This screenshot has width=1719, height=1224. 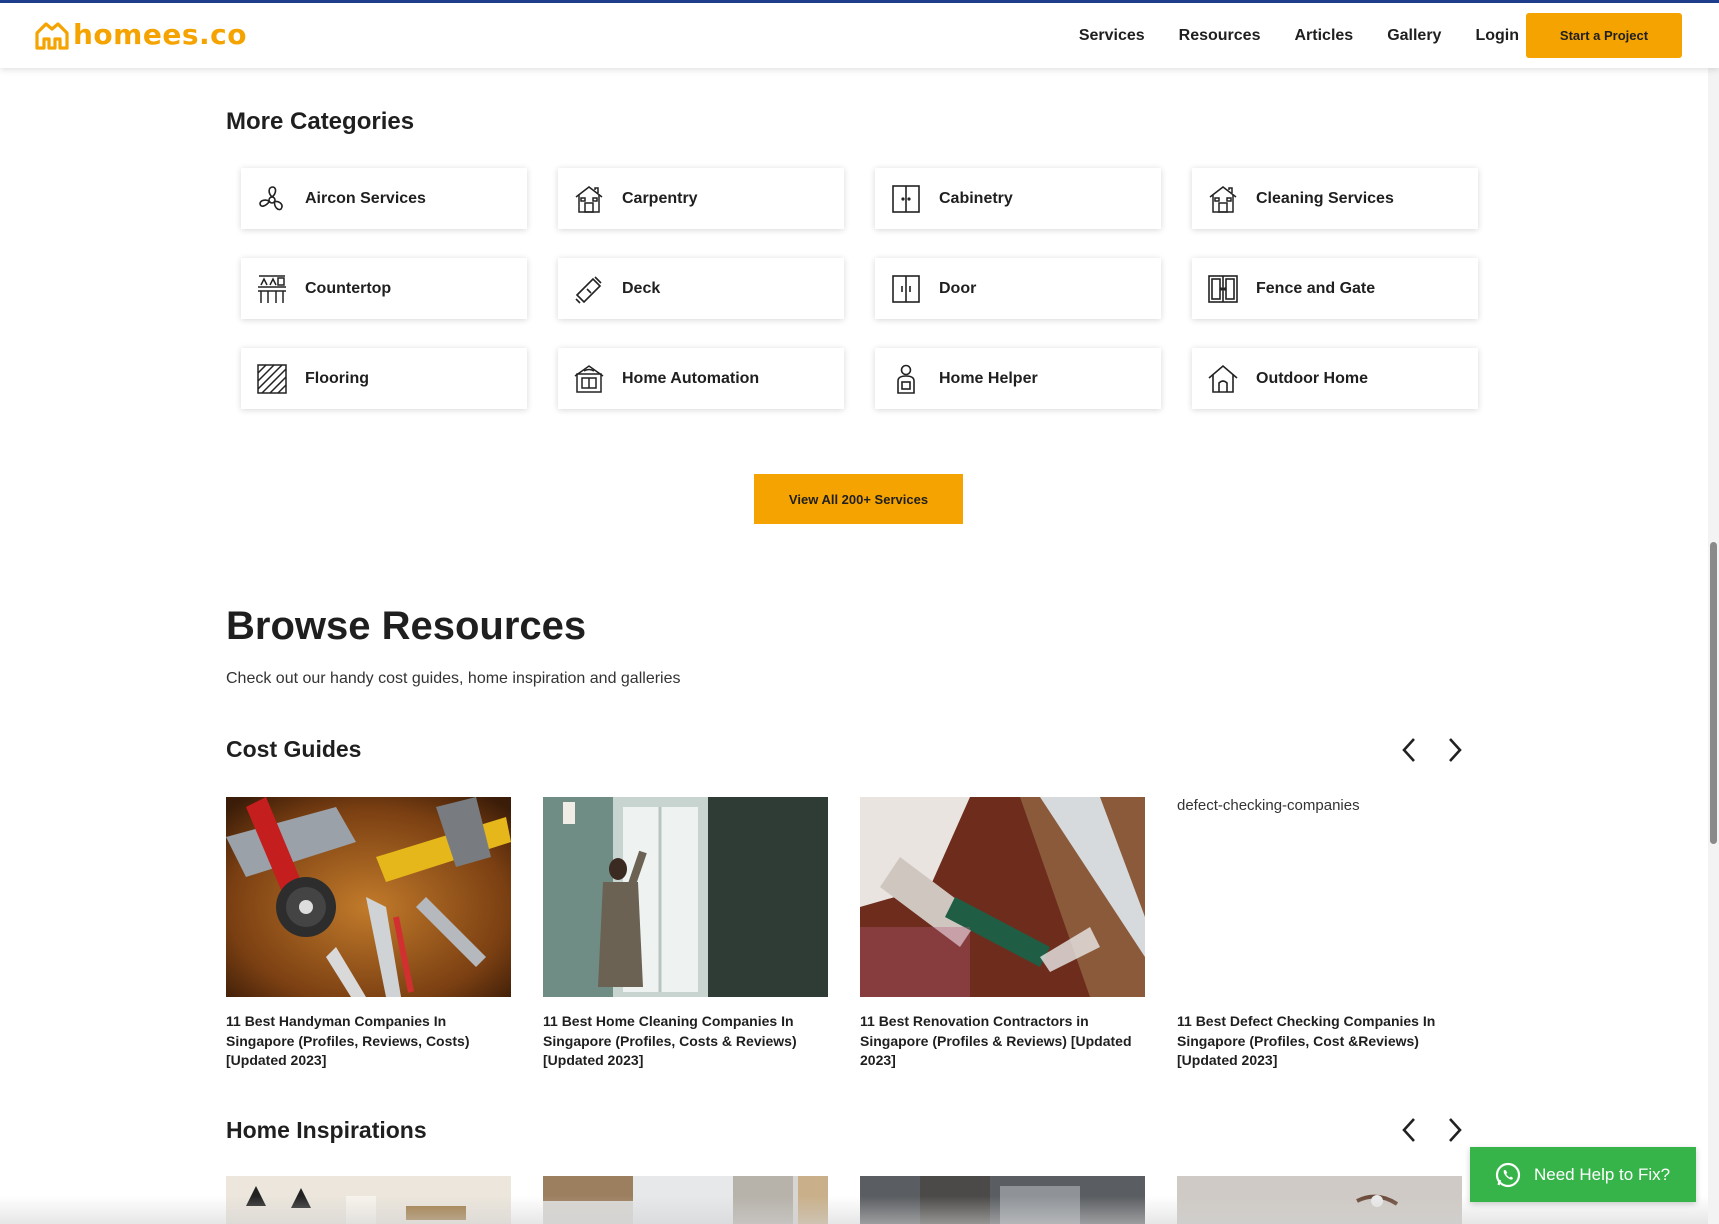 I want to click on start-project-button: Start a Project, so click(x=1604, y=35).